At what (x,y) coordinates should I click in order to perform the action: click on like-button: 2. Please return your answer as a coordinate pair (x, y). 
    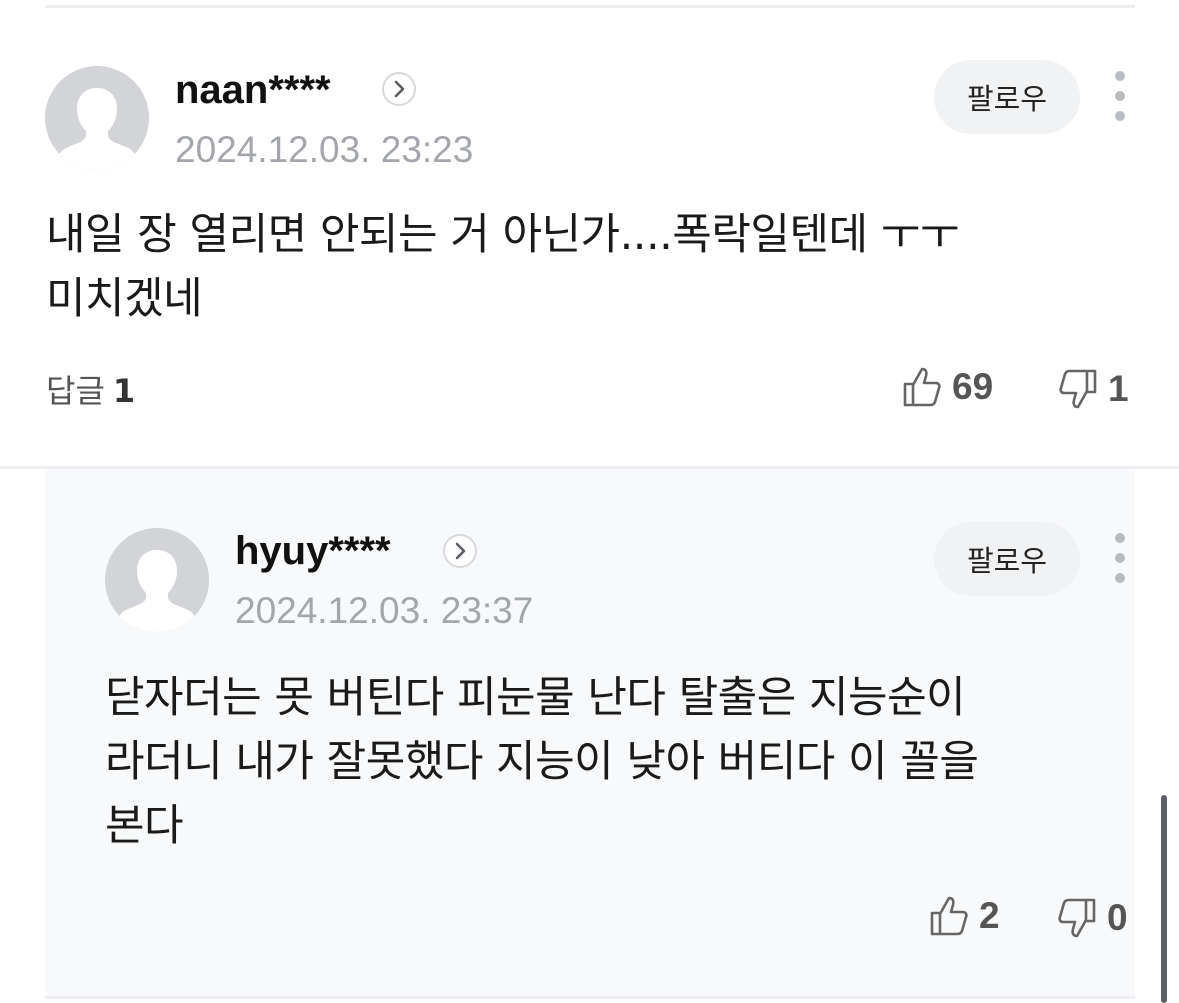
    Looking at the image, I should click on (964, 916).